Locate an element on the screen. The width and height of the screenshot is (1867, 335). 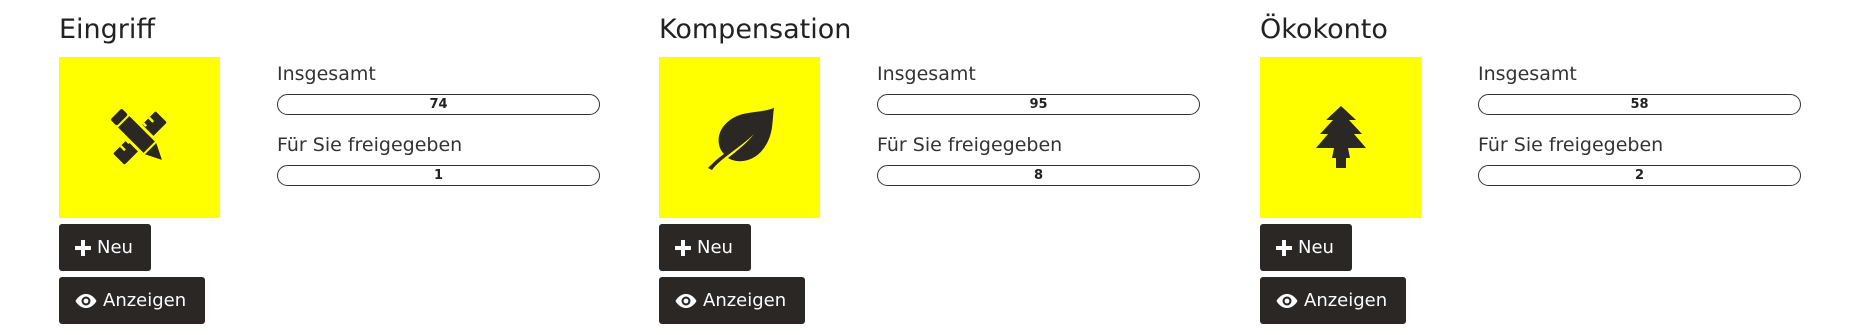
leaf-icon is located at coordinates (740, 138).